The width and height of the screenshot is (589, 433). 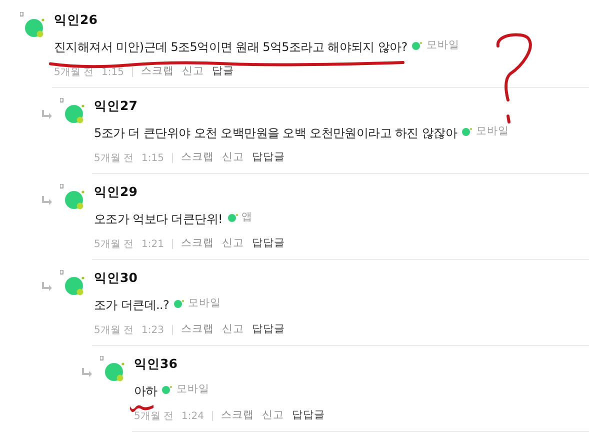 I want to click on author-name: 익인26, so click(x=76, y=20).